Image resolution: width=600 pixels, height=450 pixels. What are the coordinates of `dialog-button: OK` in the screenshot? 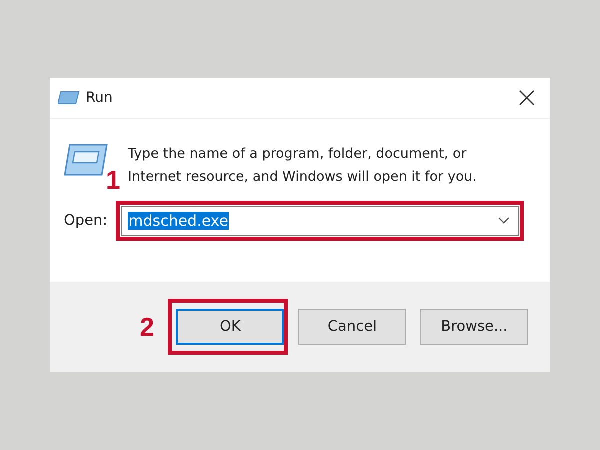 It's located at (230, 327).